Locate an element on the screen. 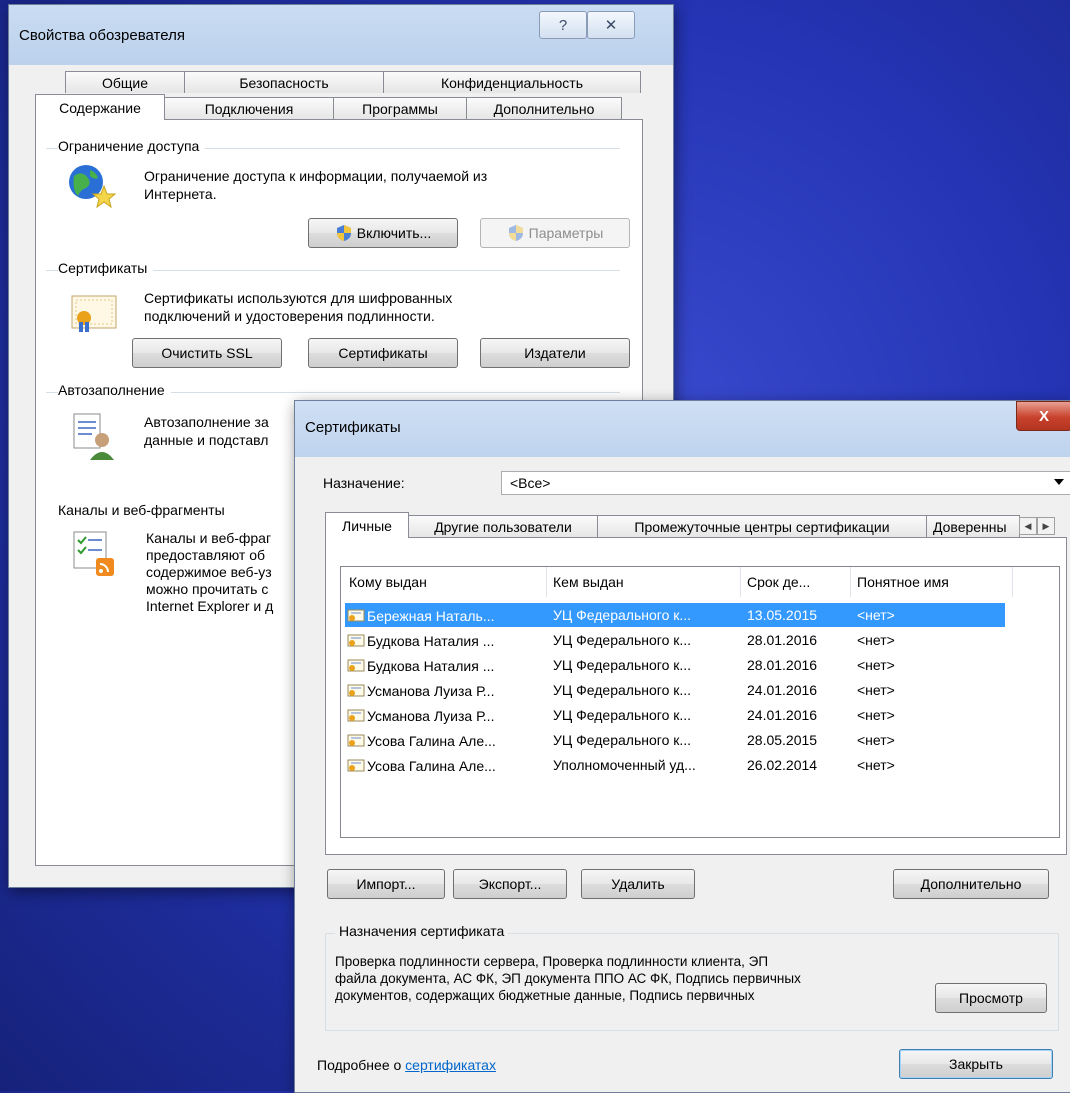  dialog-close-button: X is located at coordinates (1043, 416).